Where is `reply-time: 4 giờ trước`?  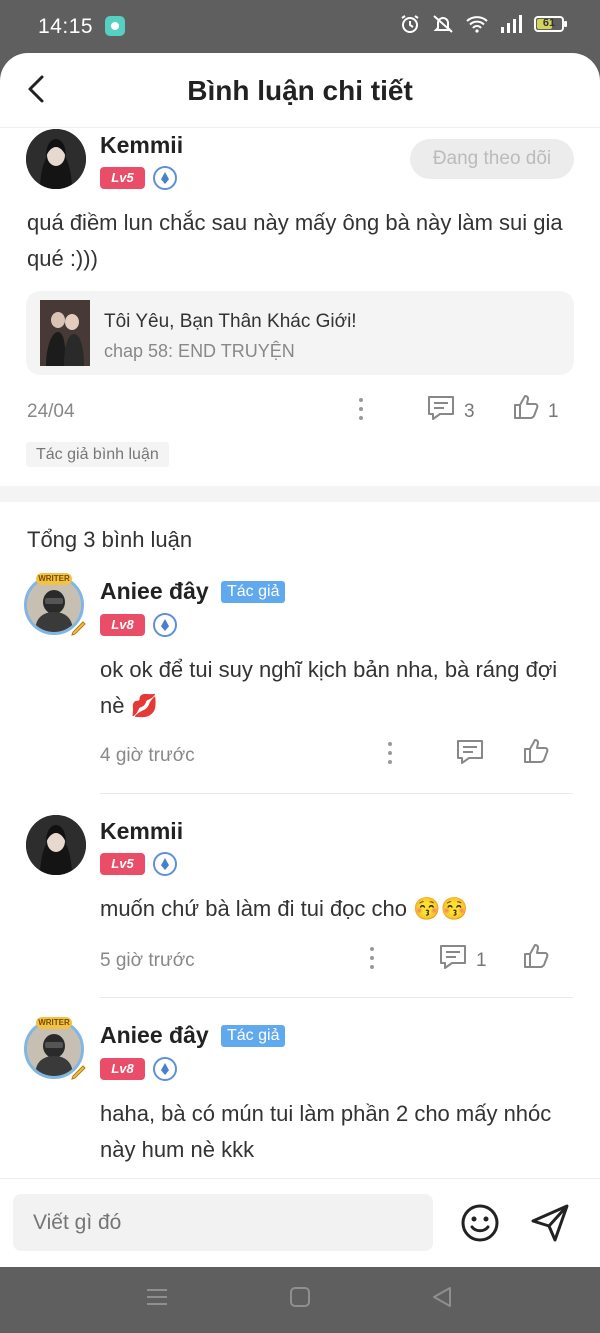
reply-time: 4 giờ trước is located at coordinates (147, 755).